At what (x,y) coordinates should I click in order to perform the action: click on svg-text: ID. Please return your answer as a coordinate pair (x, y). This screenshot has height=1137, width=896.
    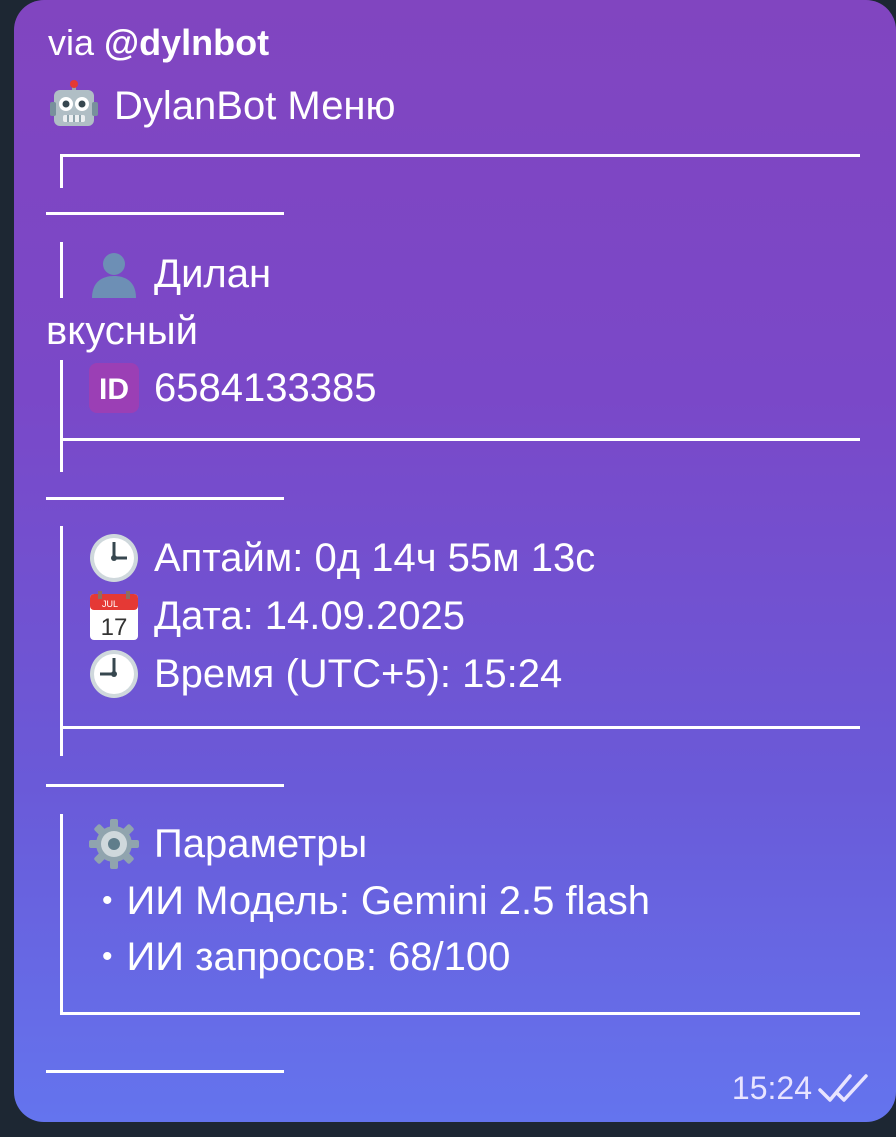
    Looking at the image, I should click on (114, 389).